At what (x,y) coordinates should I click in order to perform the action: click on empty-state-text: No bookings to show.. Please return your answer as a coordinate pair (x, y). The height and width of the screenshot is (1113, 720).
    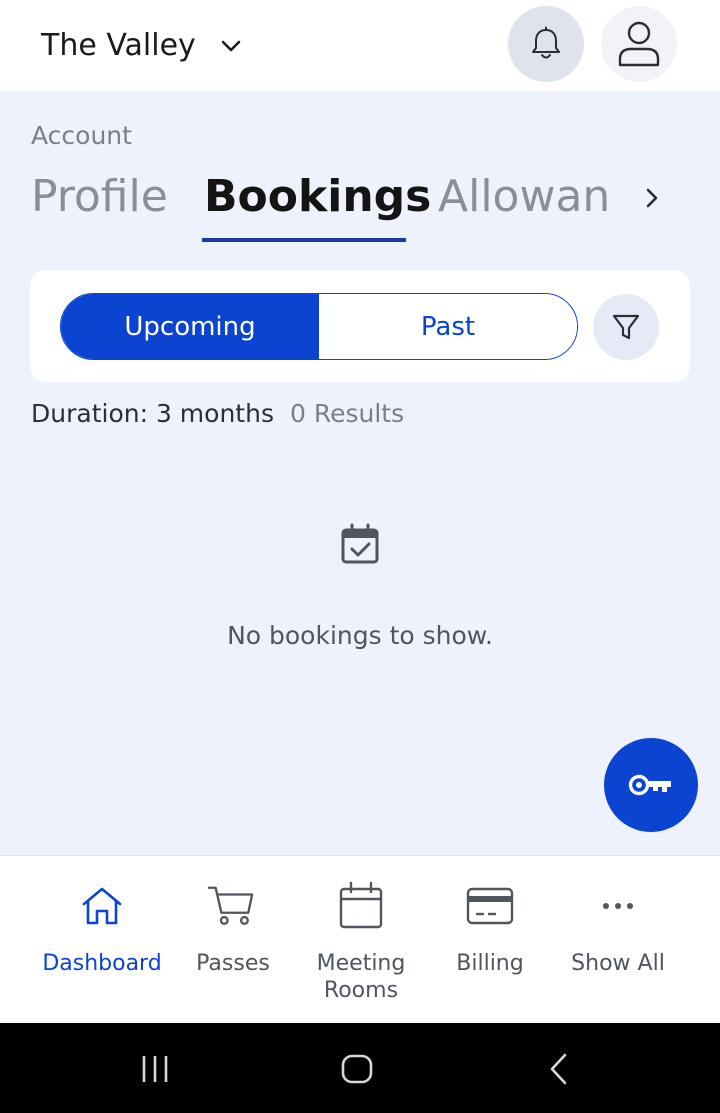
    Looking at the image, I should click on (360, 635).